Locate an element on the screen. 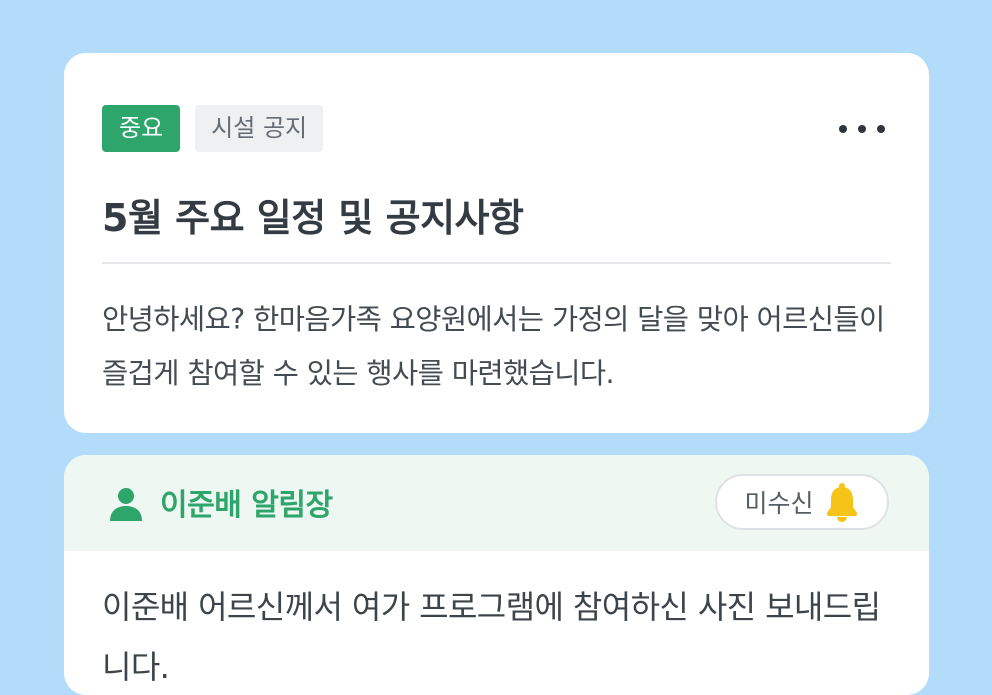  bell-icon is located at coordinates (841, 502).